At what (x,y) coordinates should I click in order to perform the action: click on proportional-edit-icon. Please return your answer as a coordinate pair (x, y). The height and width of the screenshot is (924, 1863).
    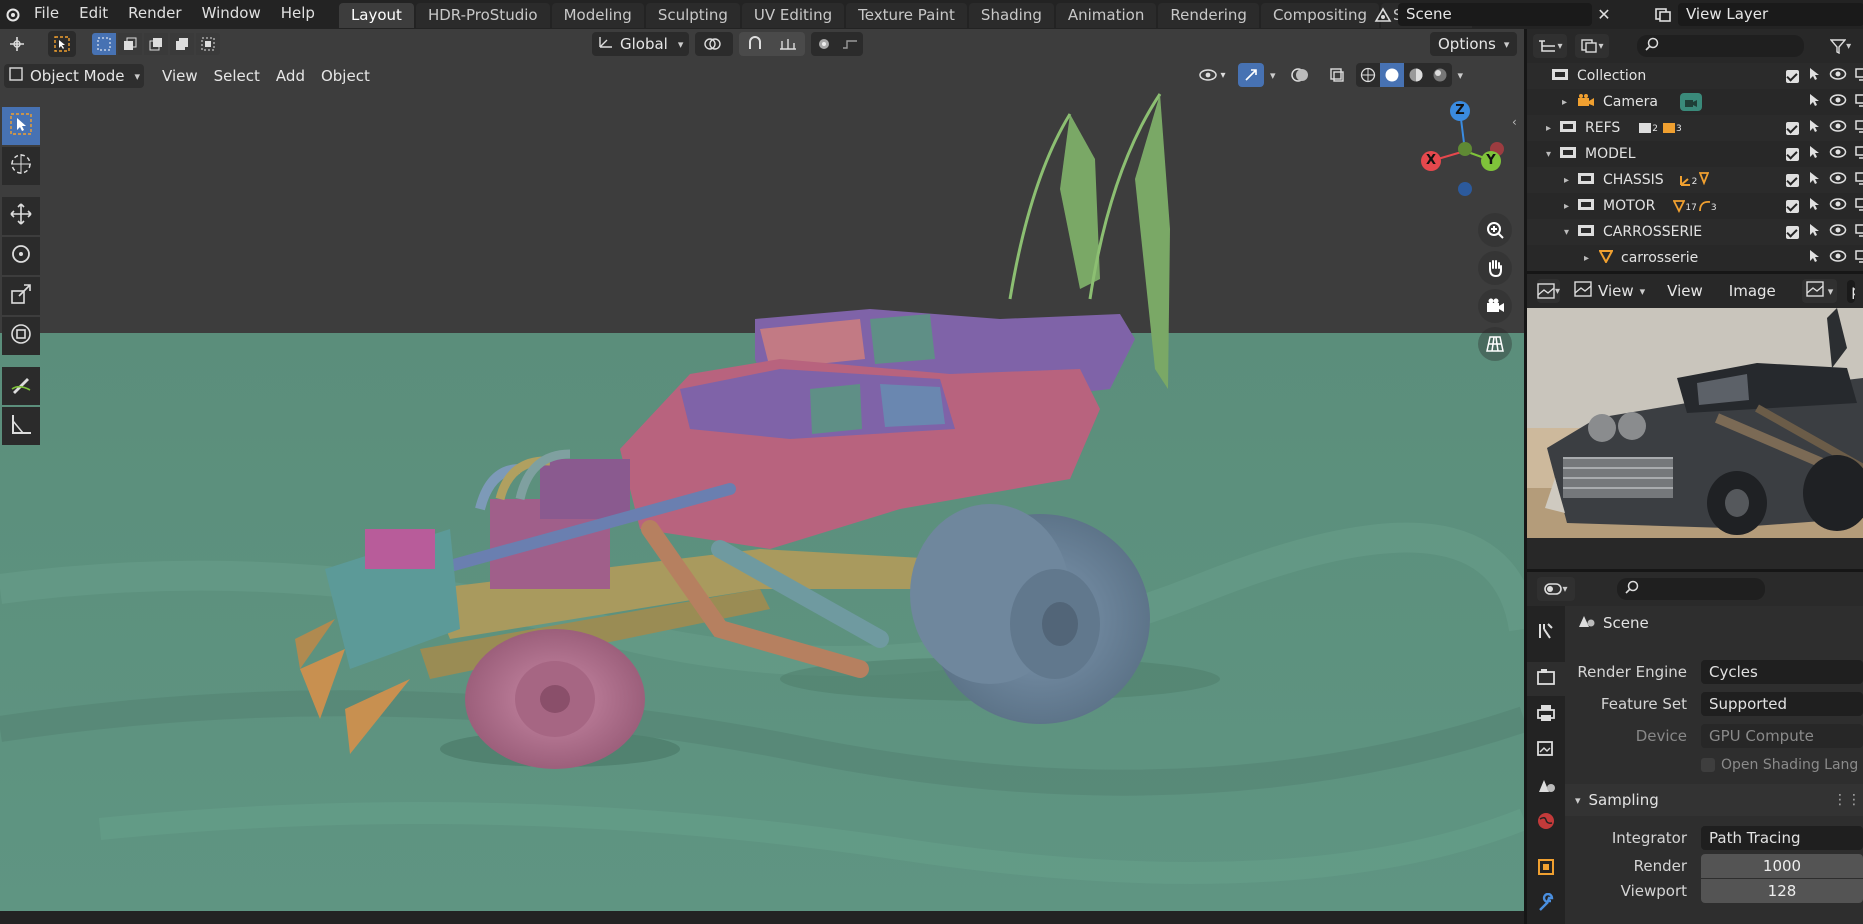
    Looking at the image, I should click on (837, 44).